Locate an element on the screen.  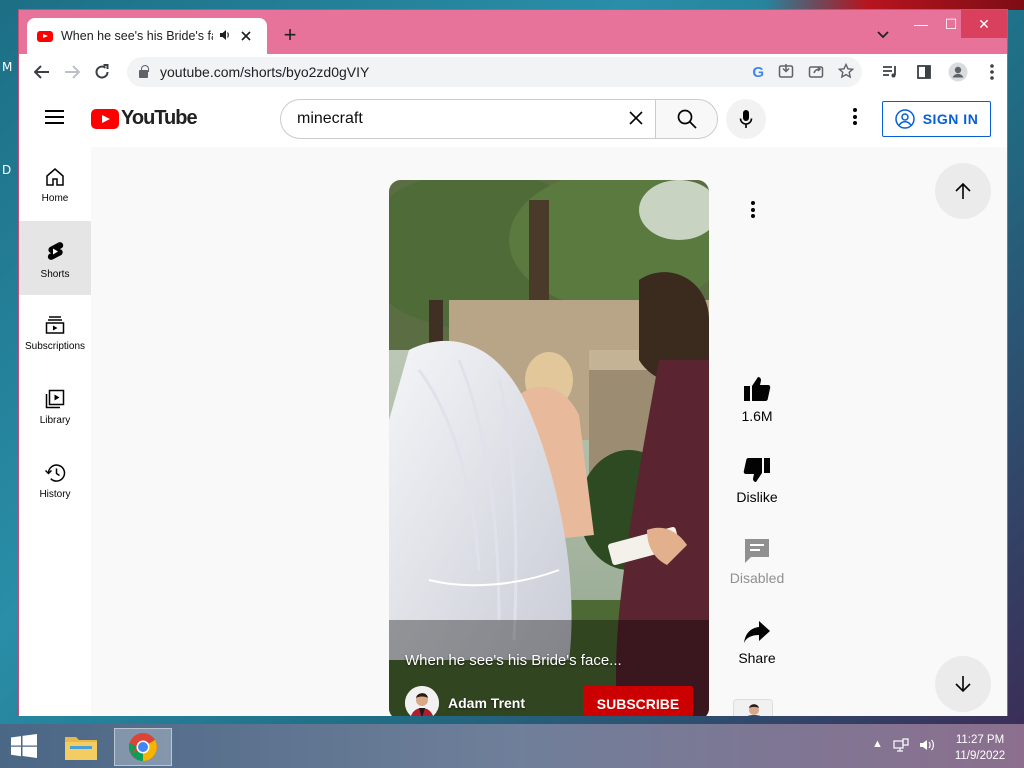
channel-name: Adam Trent is located at coordinates (486, 703).